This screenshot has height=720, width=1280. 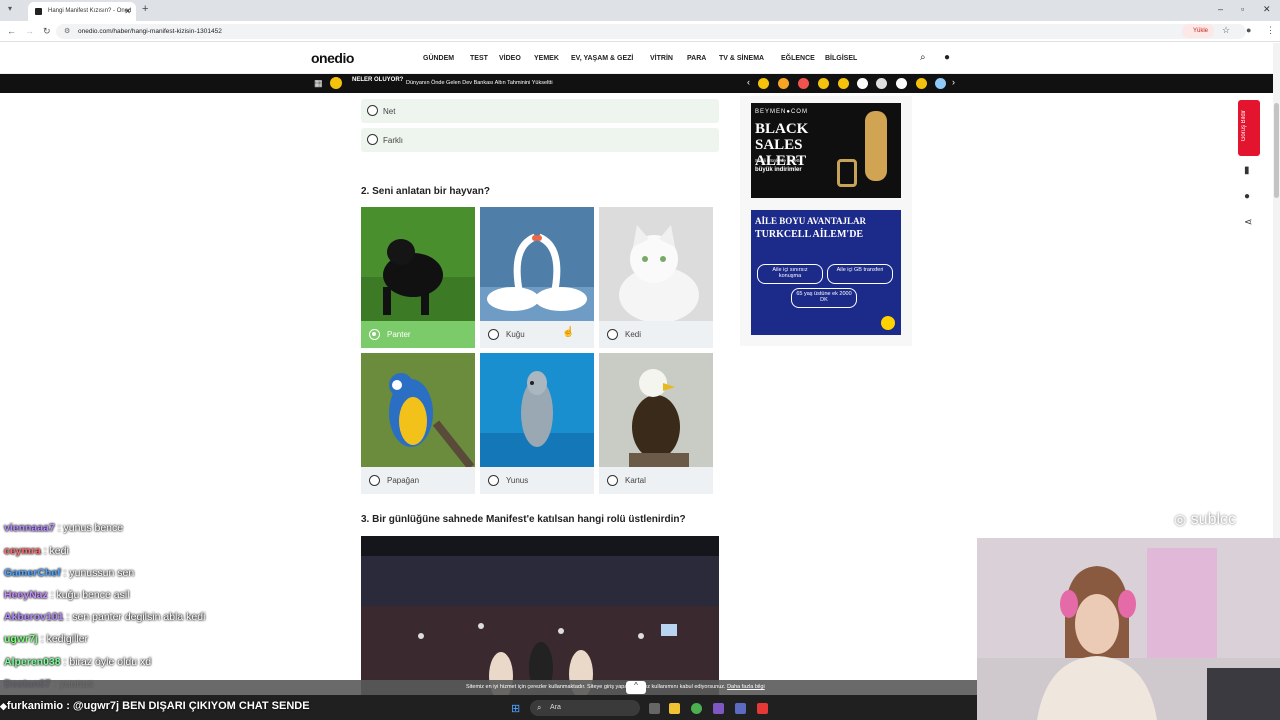 I want to click on option-label: Panter, so click(x=399, y=334).